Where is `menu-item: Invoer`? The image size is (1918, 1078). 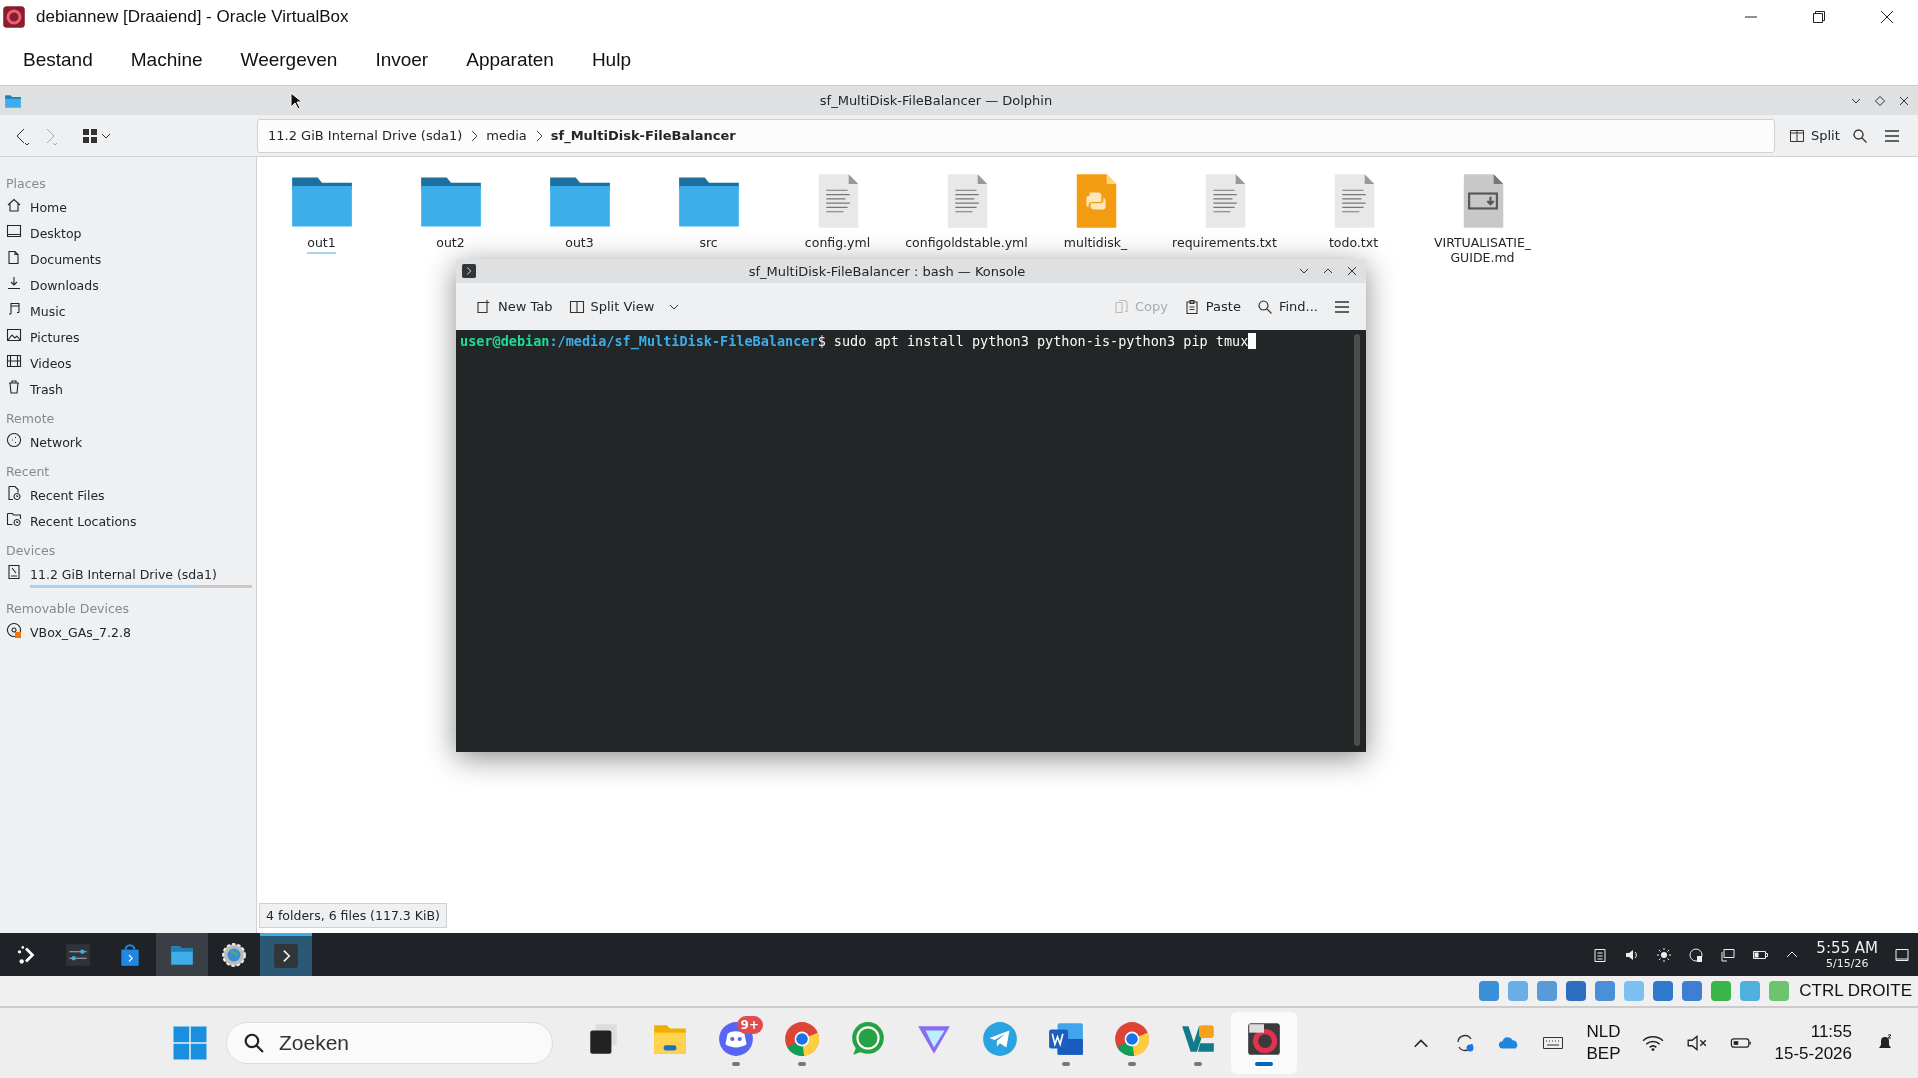 menu-item: Invoer is located at coordinates (402, 59).